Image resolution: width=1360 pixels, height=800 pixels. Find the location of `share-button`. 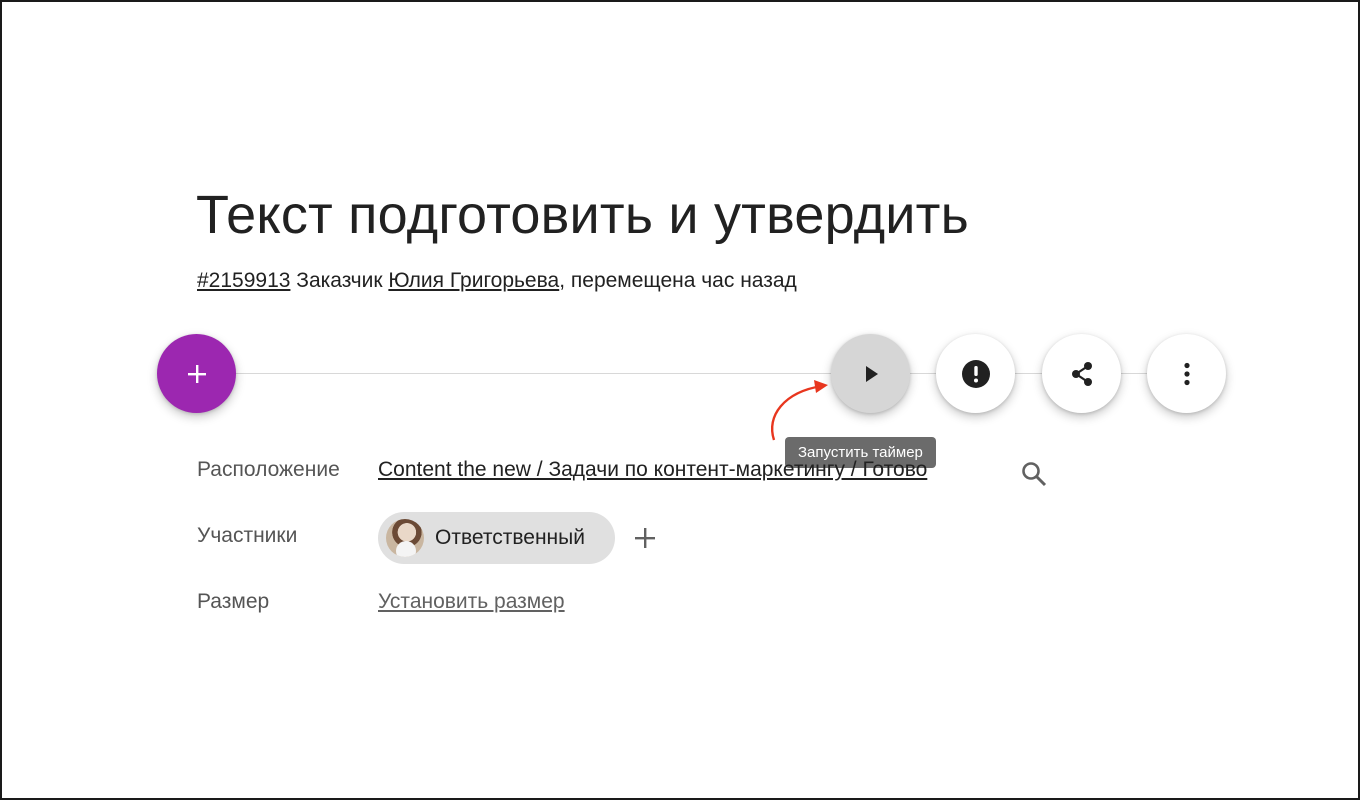

share-button is located at coordinates (1081, 373).